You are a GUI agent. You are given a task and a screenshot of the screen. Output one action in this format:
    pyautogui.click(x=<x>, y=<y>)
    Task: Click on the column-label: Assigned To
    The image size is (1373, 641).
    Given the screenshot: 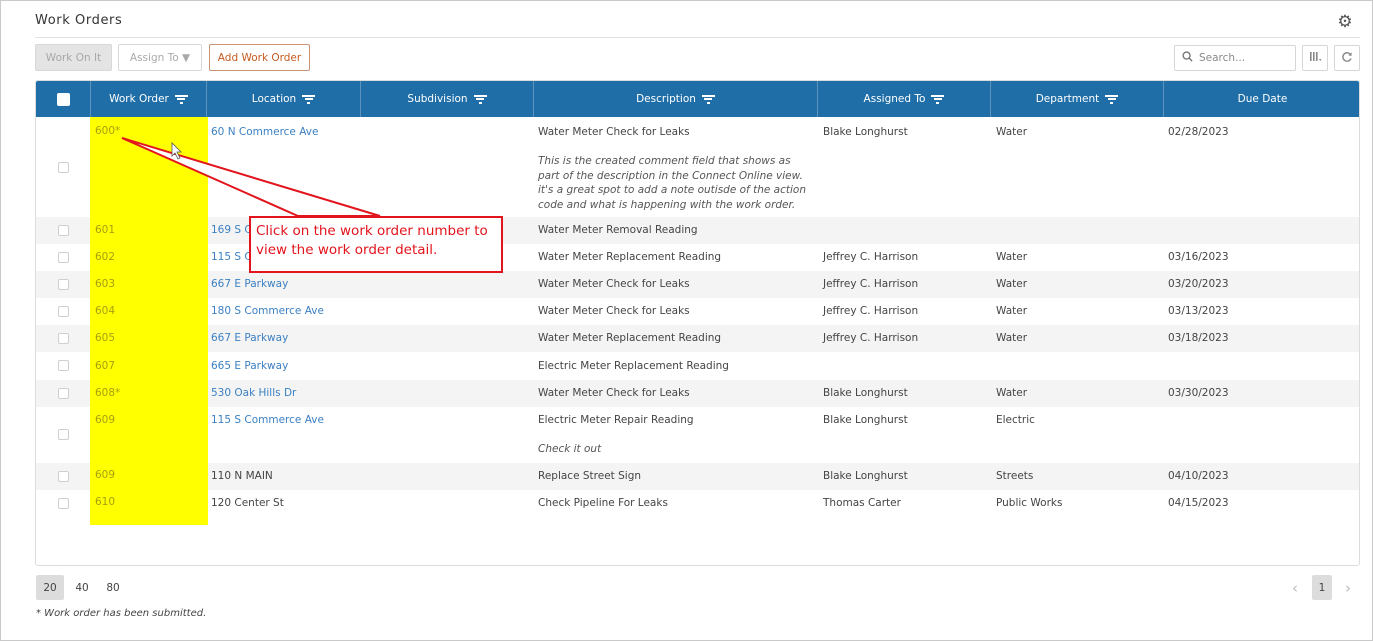 What is the action you would take?
    pyautogui.click(x=894, y=99)
    